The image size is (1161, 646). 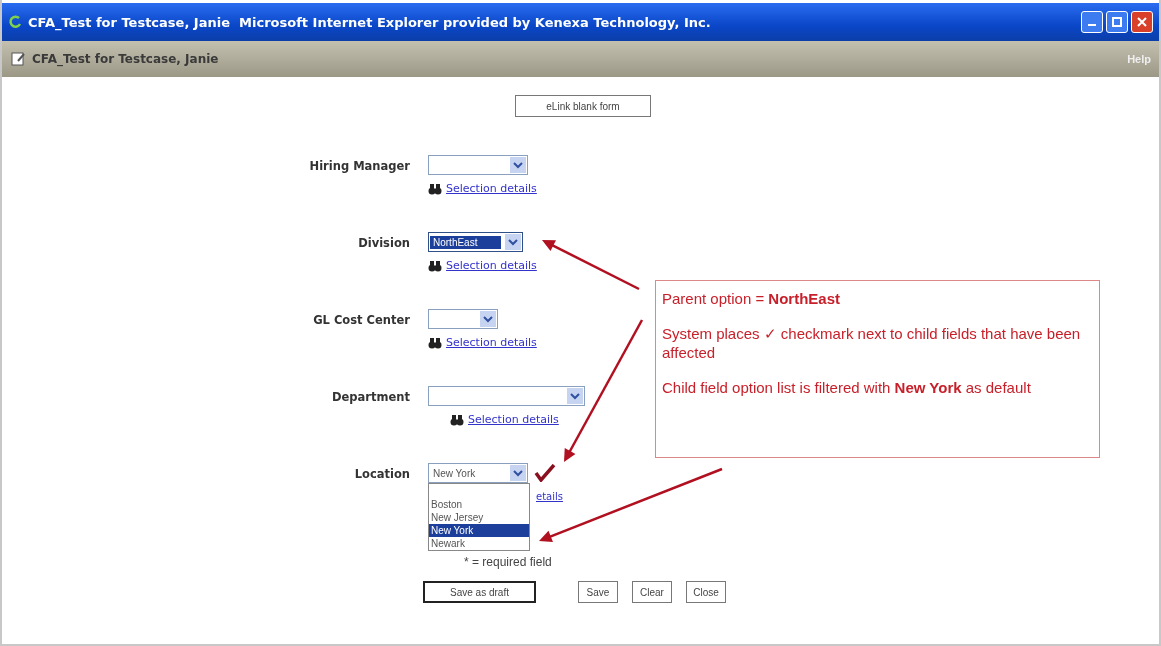 What do you see at coordinates (508, 562) in the screenshot?
I see `required-note: * = required field` at bounding box center [508, 562].